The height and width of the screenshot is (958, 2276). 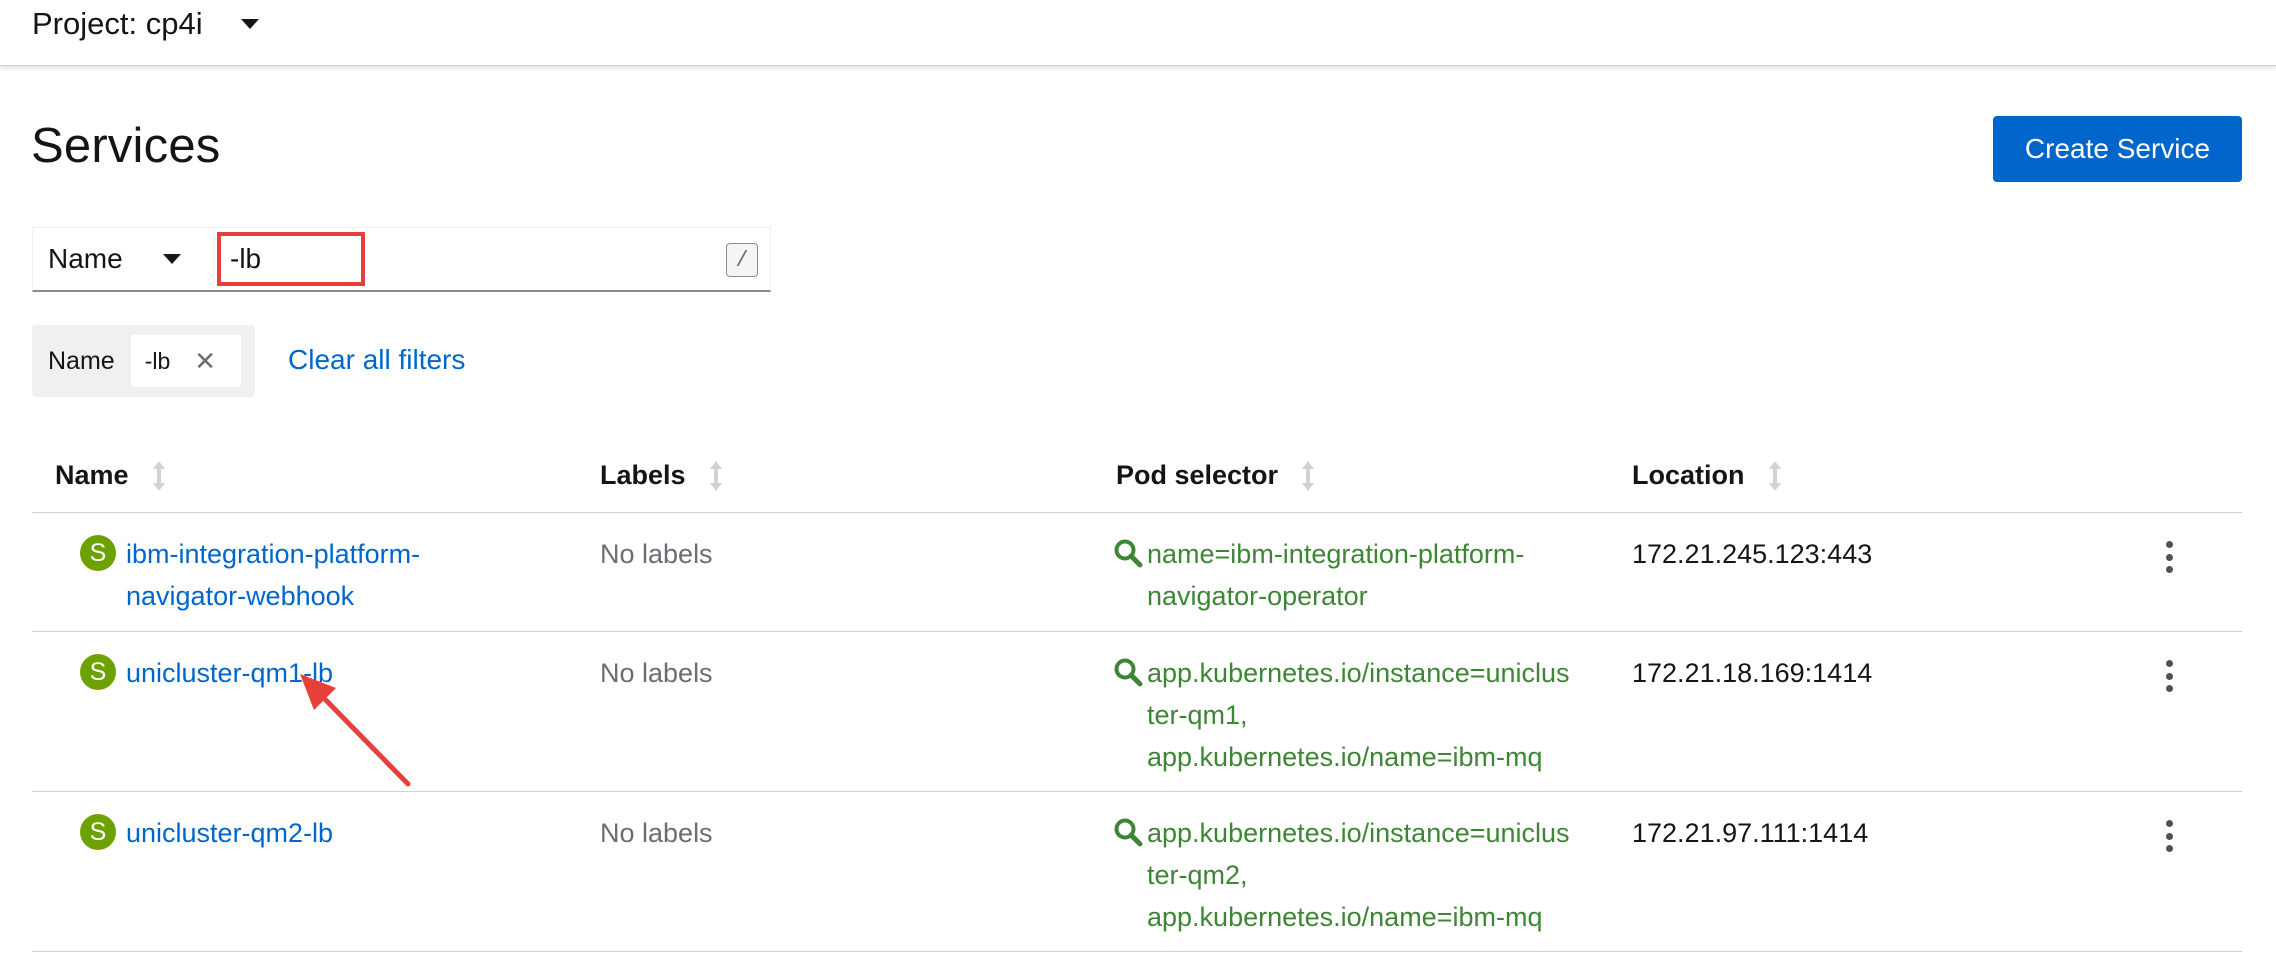 I want to click on column-header-location: Location, so click(x=1706, y=475).